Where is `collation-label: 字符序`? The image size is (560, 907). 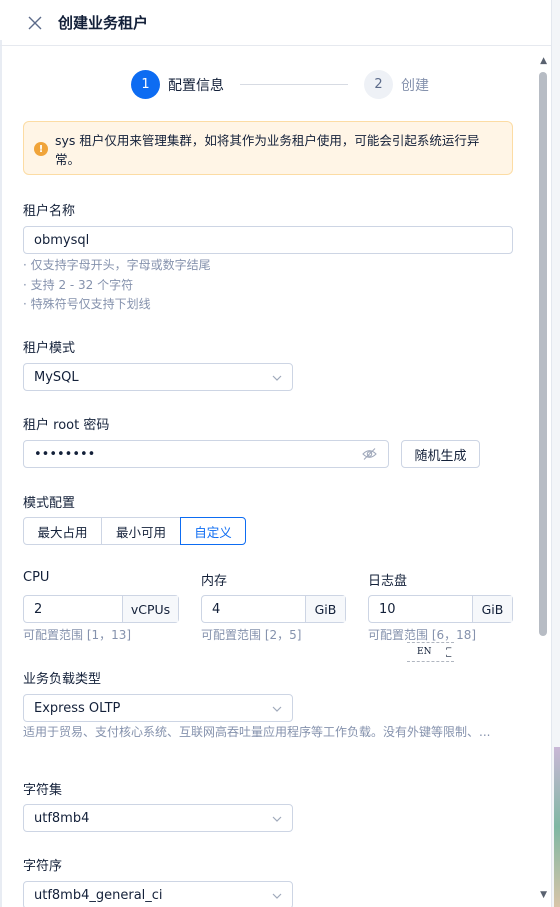 collation-label: 字符序 is located at coordinates (43, 866).